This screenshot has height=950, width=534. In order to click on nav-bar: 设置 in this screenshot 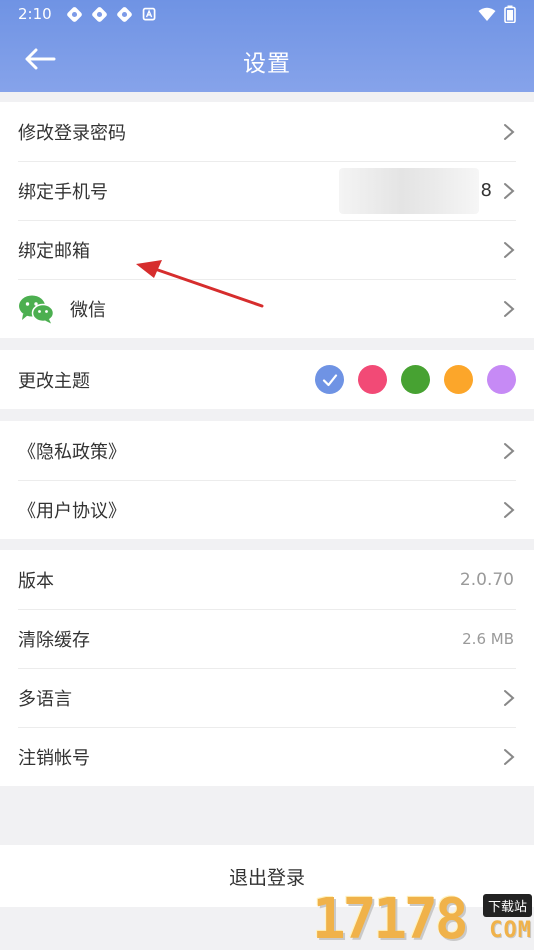, I will do `click(267, 60)`.